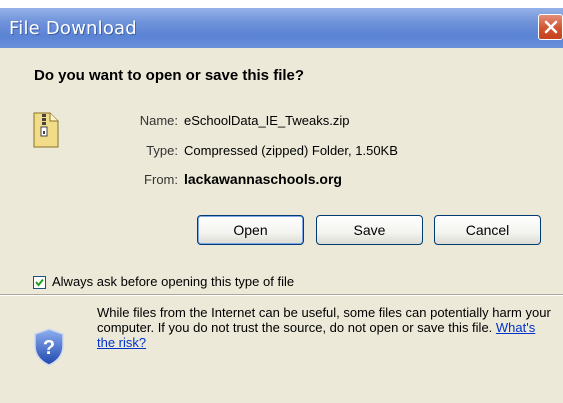  I want to click on file-type: Compressed (zipped) Folder, 1.50KB, so click(291, 150).